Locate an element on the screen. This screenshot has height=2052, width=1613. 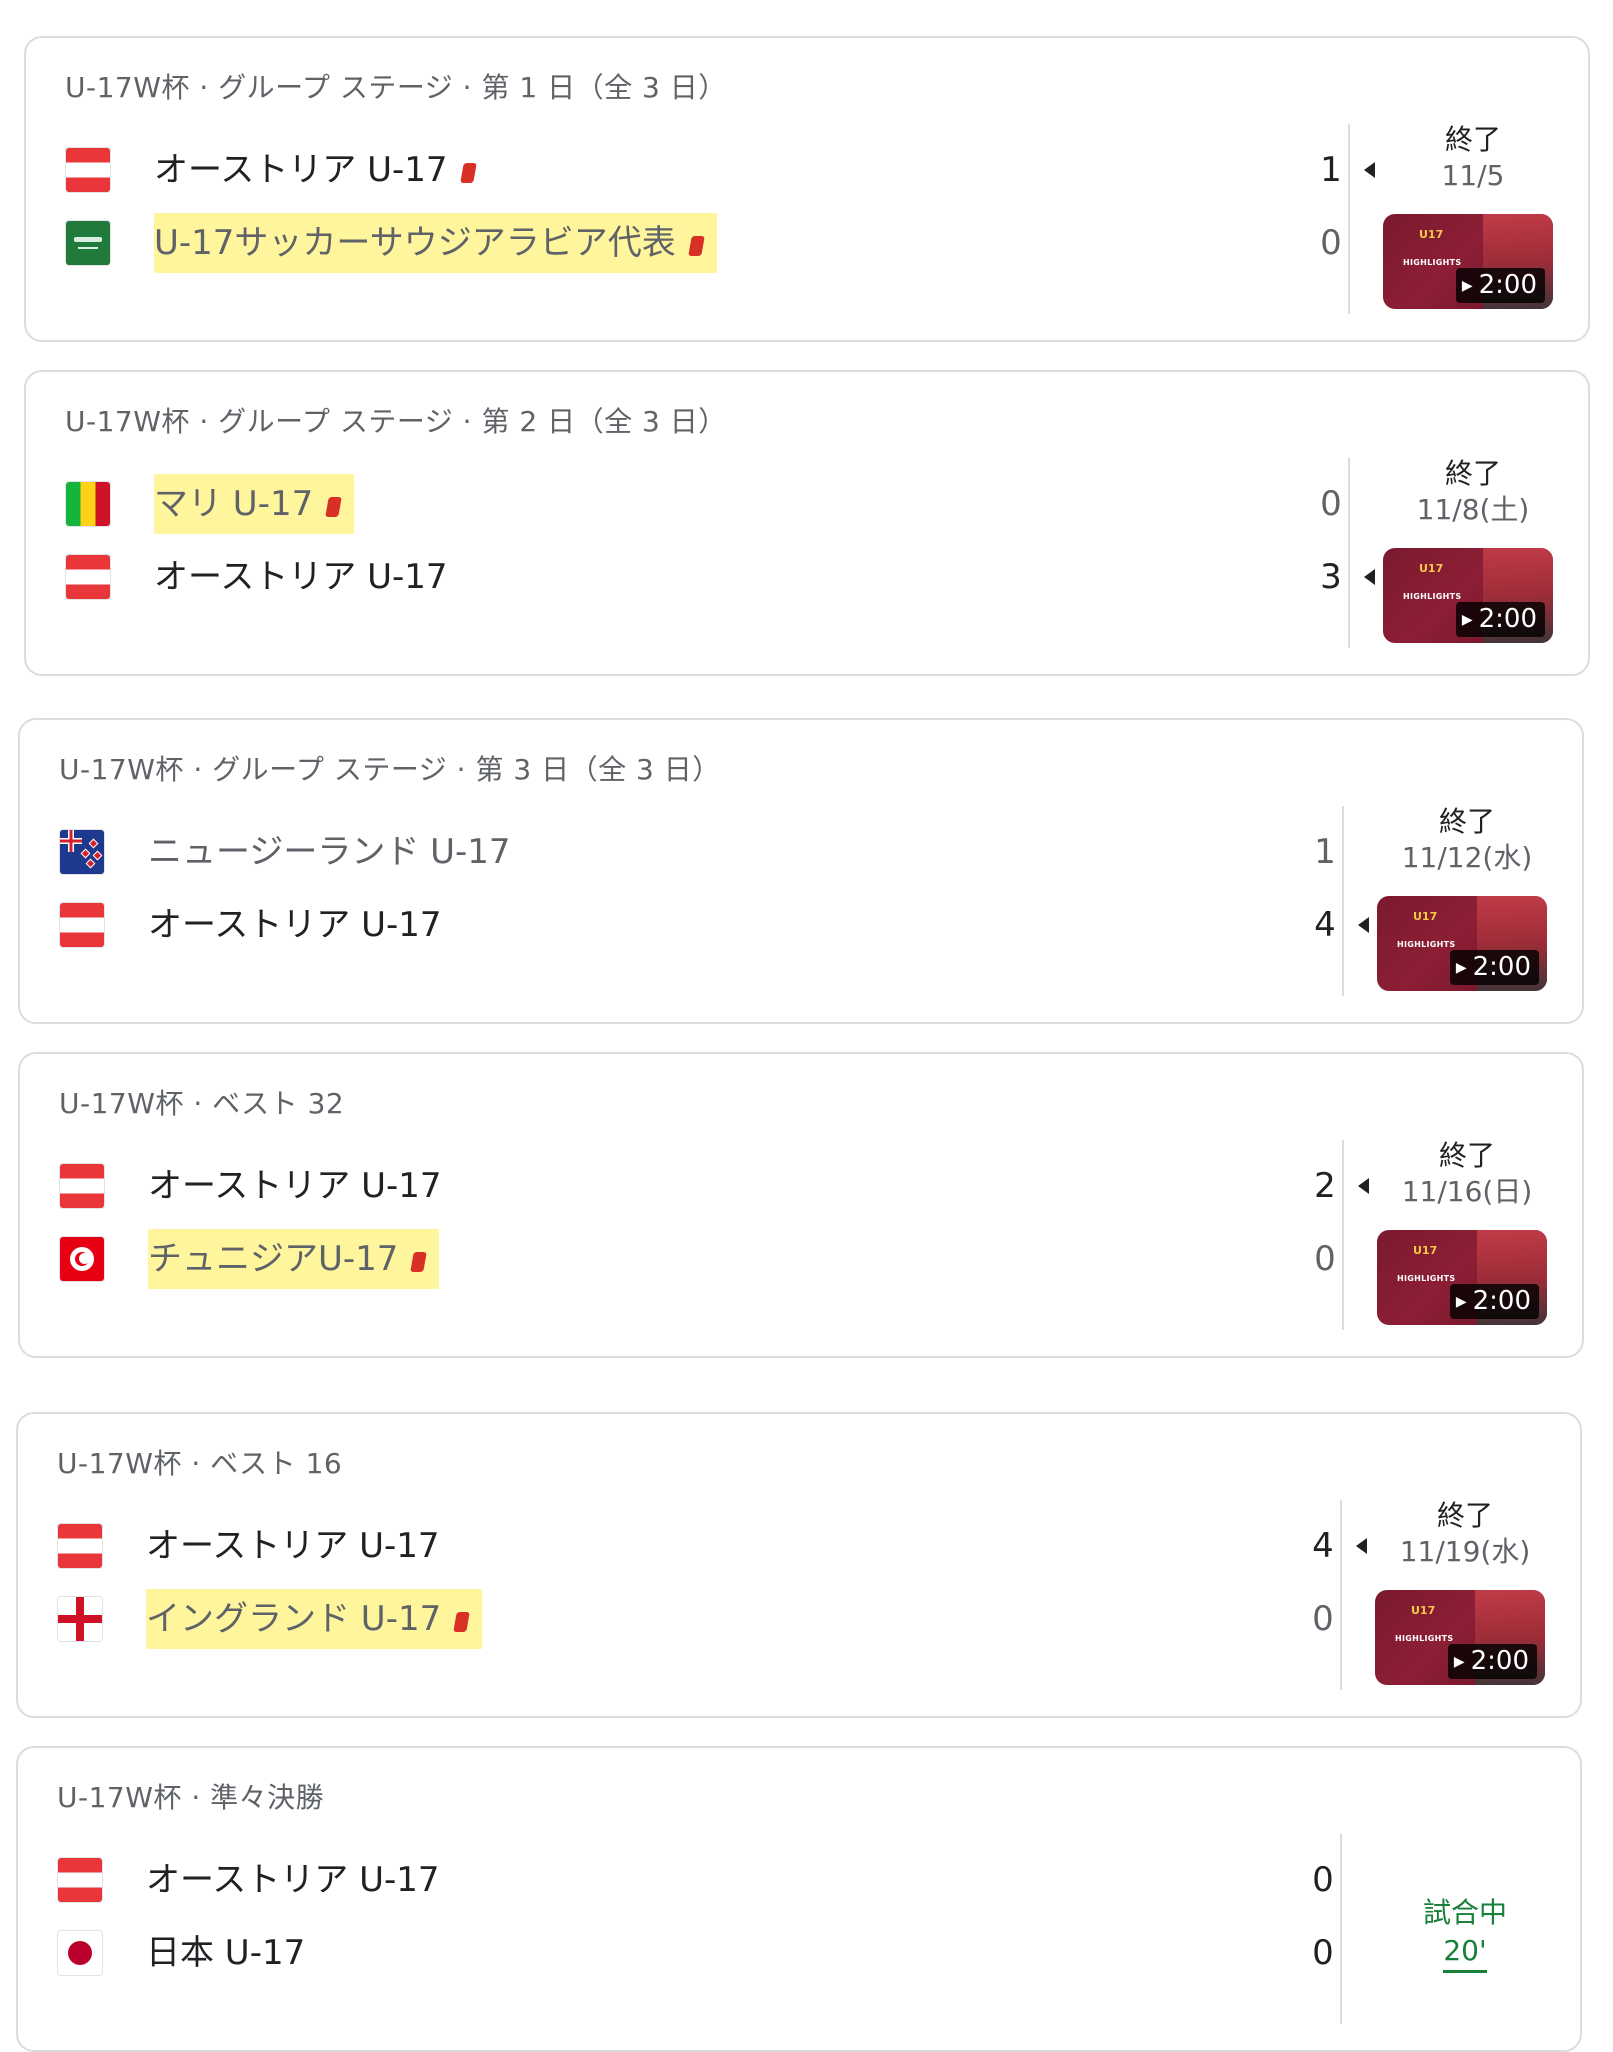
team-name: イングランド U-17 is located at coordinates (314, 1619).